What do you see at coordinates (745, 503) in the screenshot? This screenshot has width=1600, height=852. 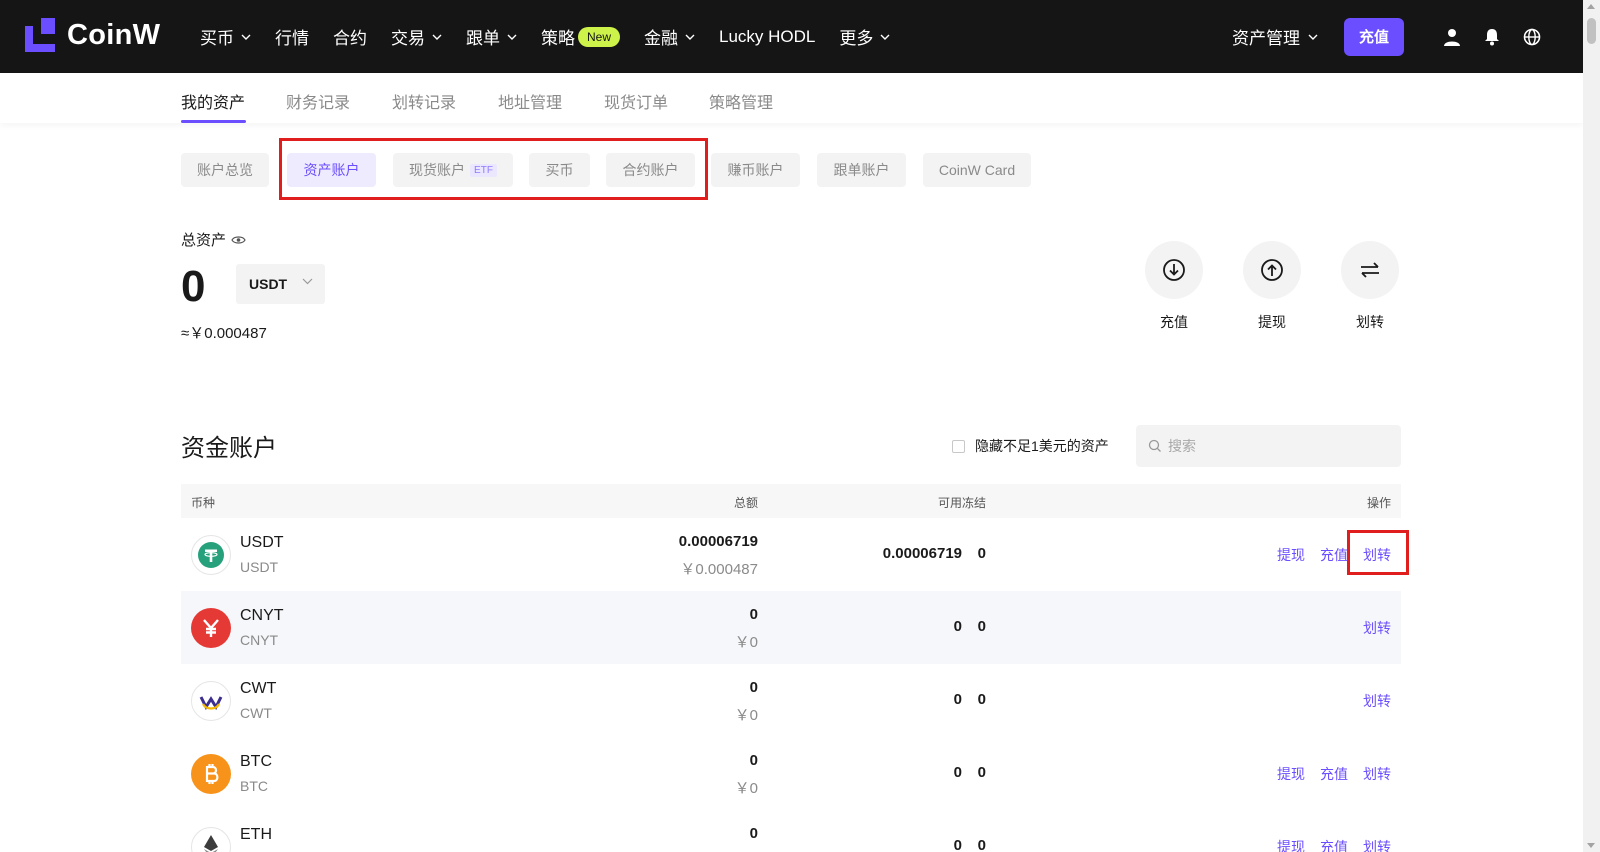 I see `col-total: 总额` at bounding box center [745, 503].